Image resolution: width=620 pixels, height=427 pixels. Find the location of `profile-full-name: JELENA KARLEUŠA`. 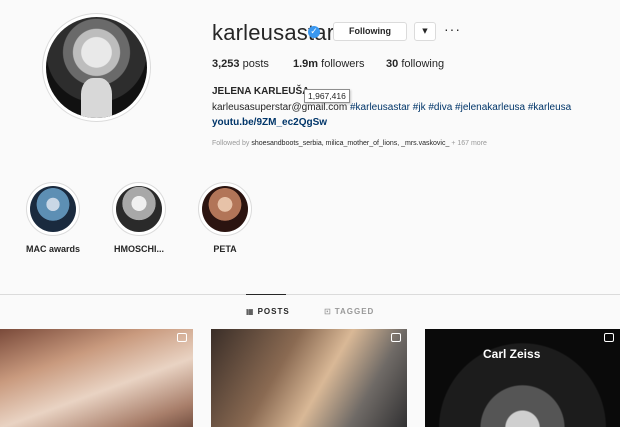

profile-full-name: JELENA KARLEUŠA is located at coordinates (261, 91).